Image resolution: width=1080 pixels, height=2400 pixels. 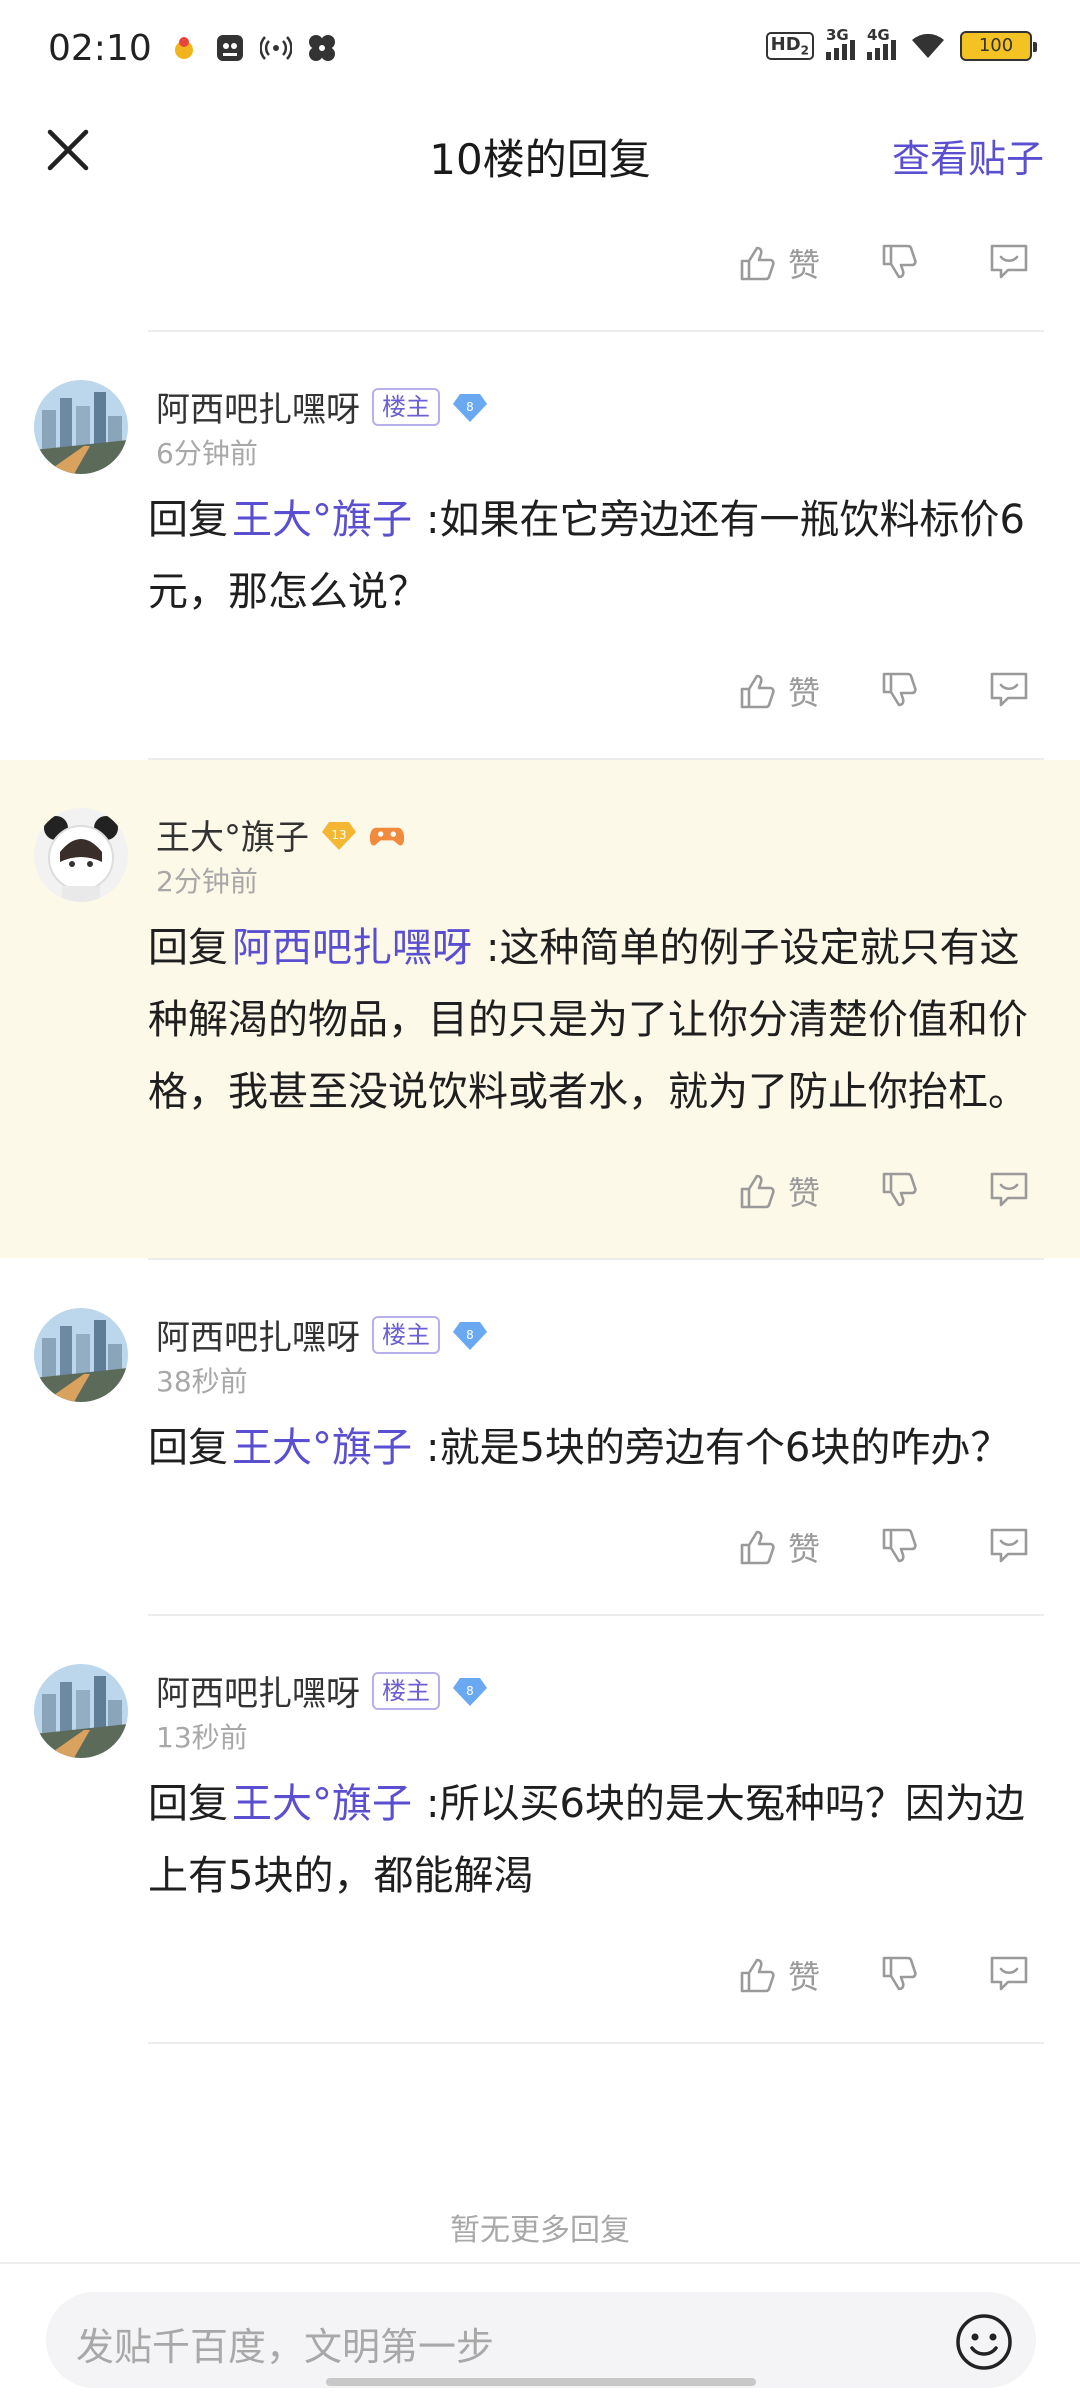 I want to click on reply-time: 38秒前, so click(x=202, y=1381).